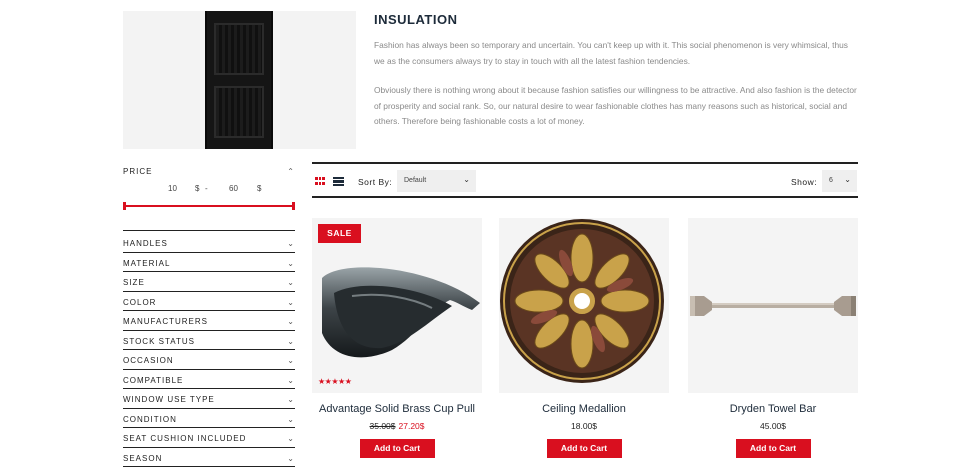  I want to click on sort-select-value: Default, so click(415, 180).